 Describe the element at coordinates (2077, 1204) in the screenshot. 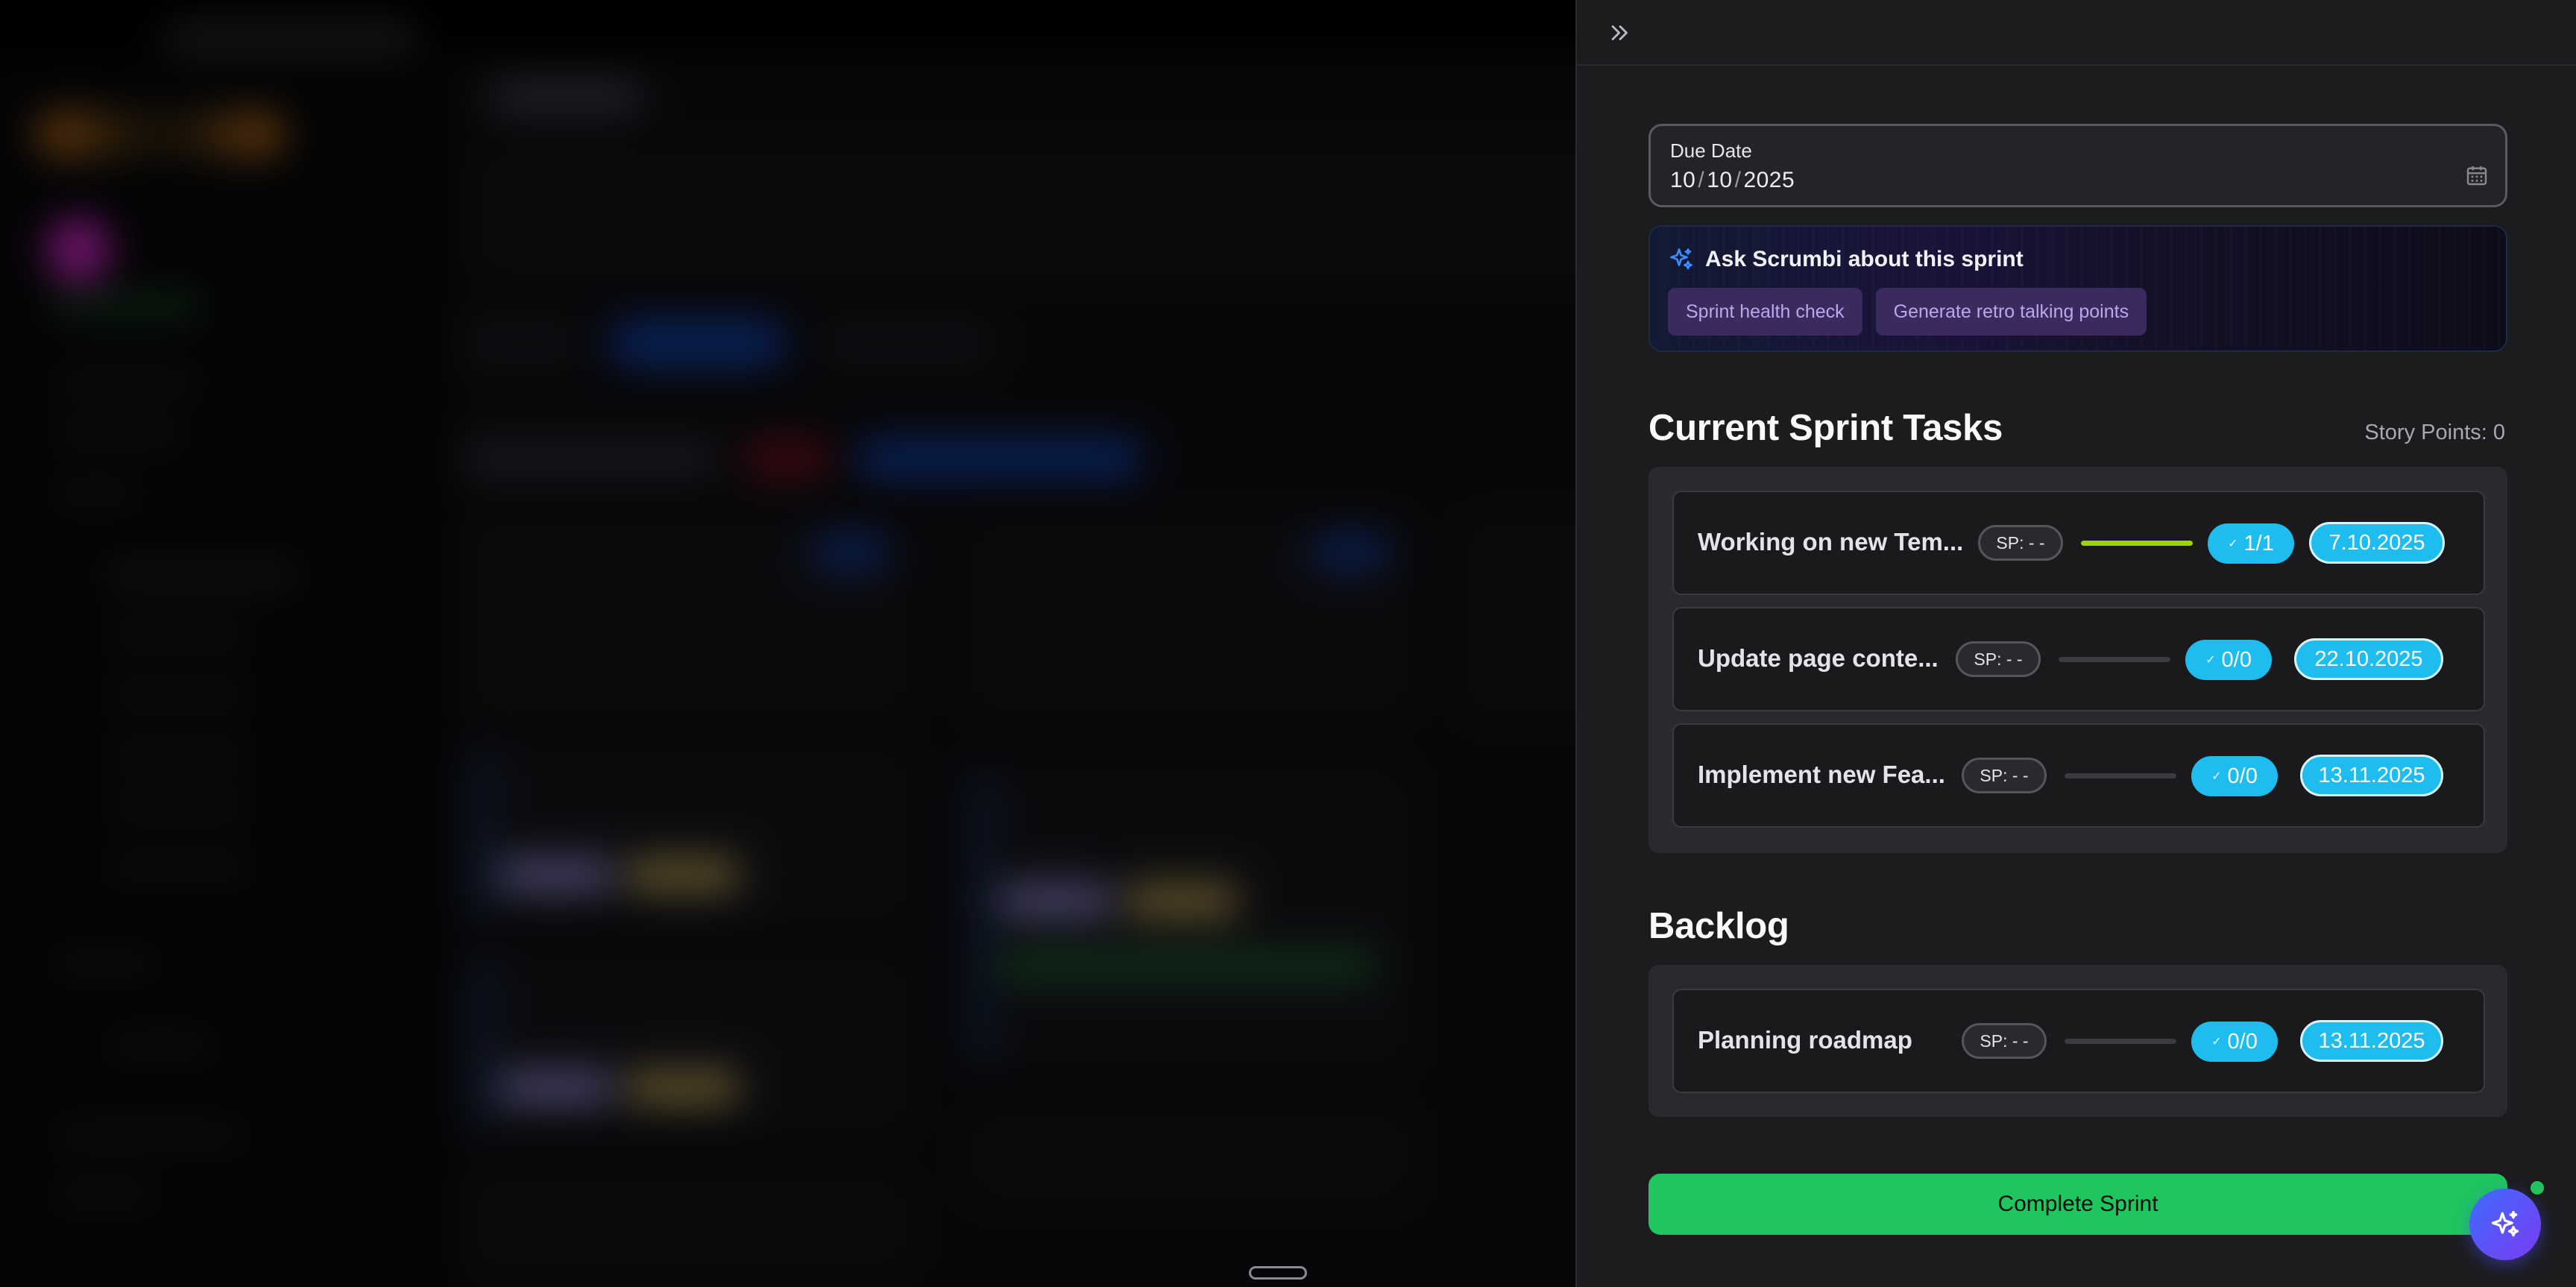

I see `complete-sprint-button: Complete Sprint` at that location.